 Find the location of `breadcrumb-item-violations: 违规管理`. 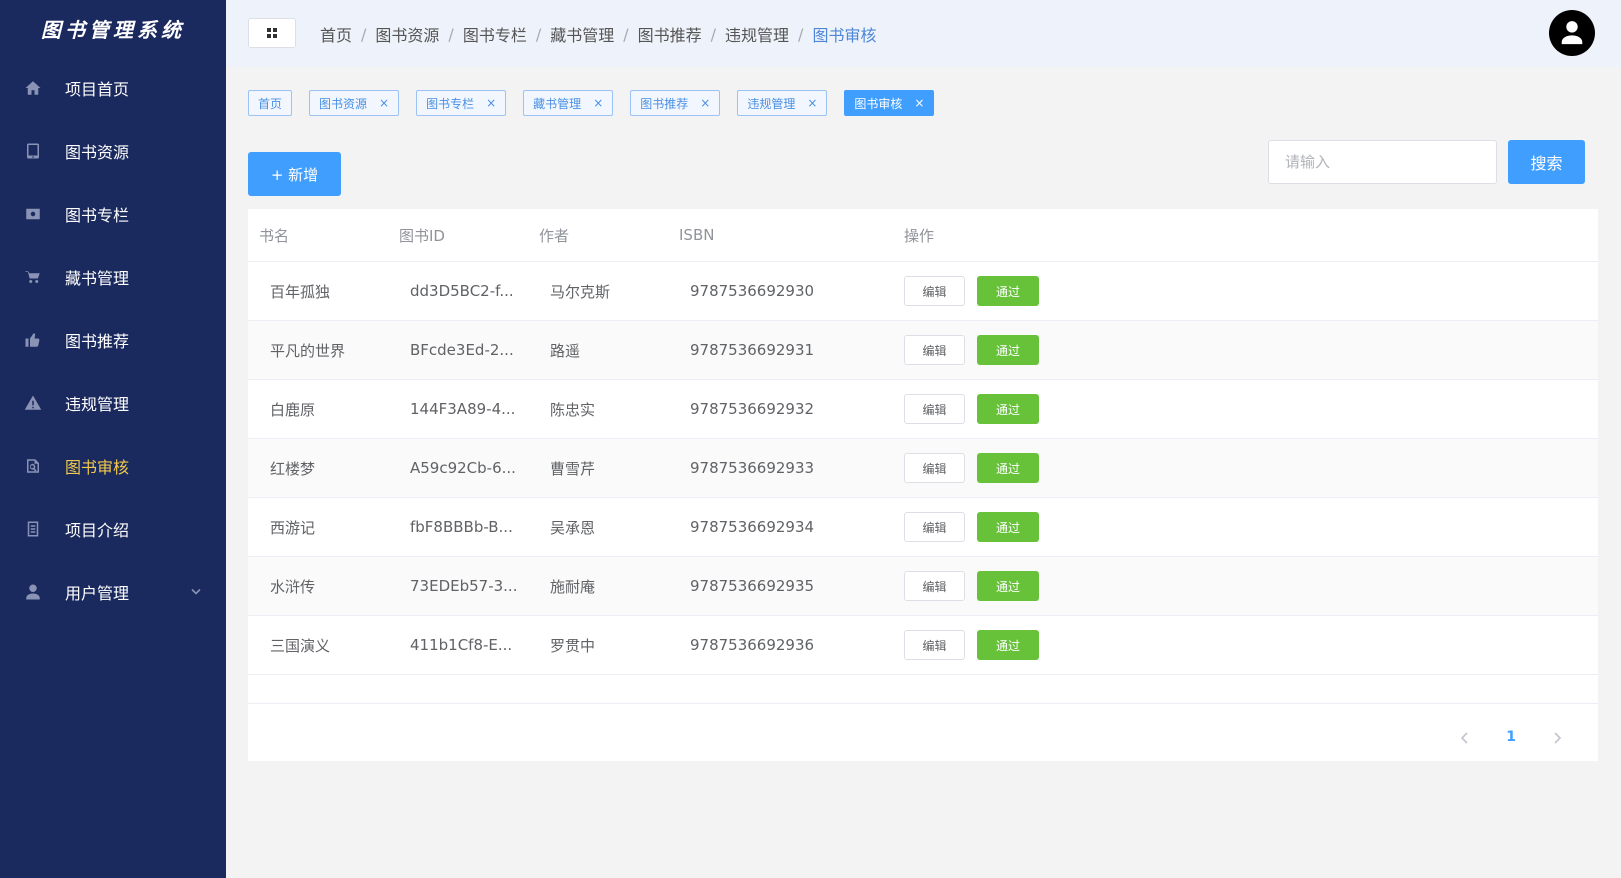

breadcrumb-item-violations: 违规管理 is located at coordinates (757, 34).